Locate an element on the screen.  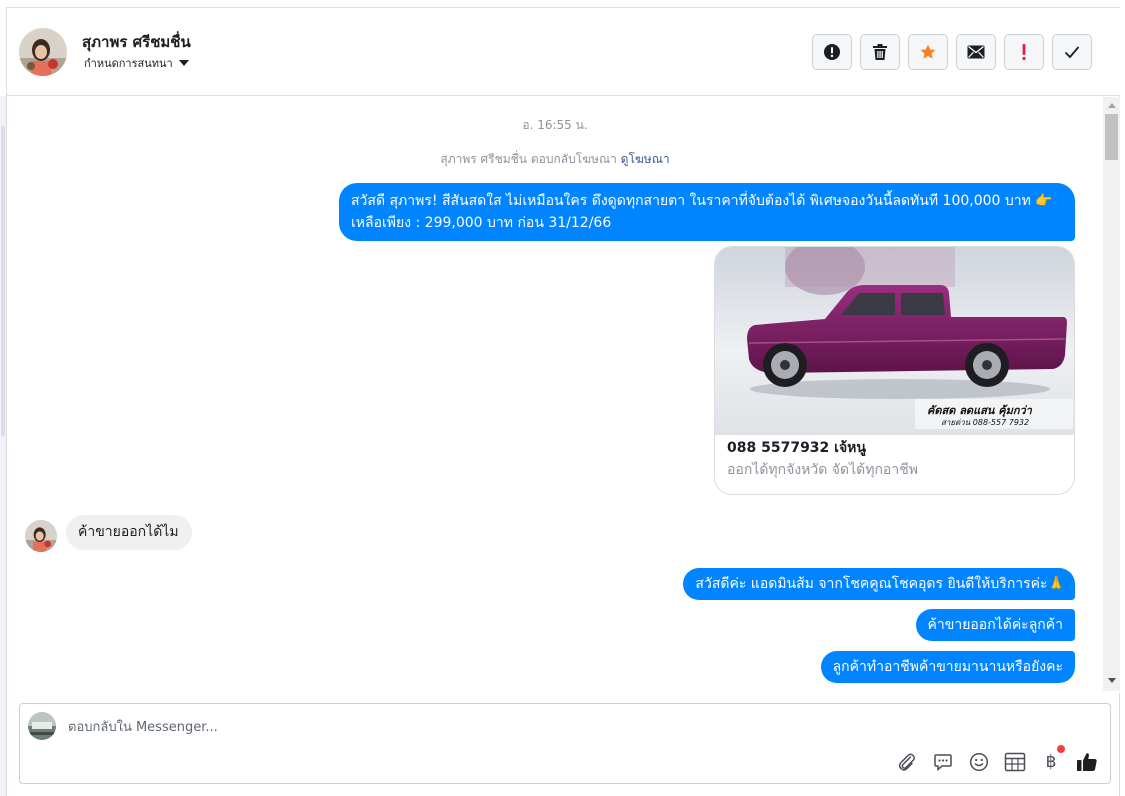
incoming-message-bubble: ค้าขายออกได้ไม is located at coordinates (129, 532).